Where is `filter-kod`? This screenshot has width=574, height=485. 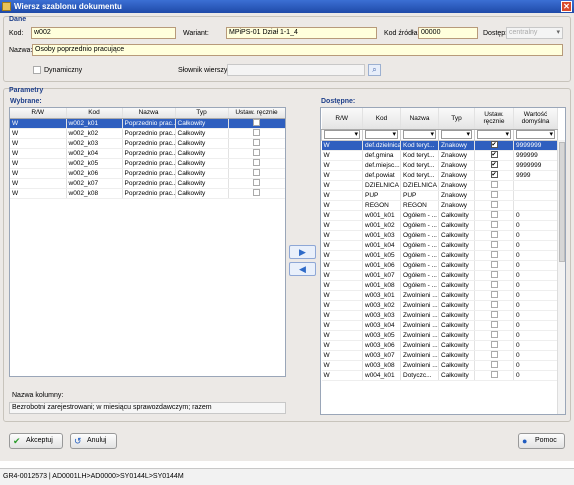 filter-kod is located at coordinates (381, 134).